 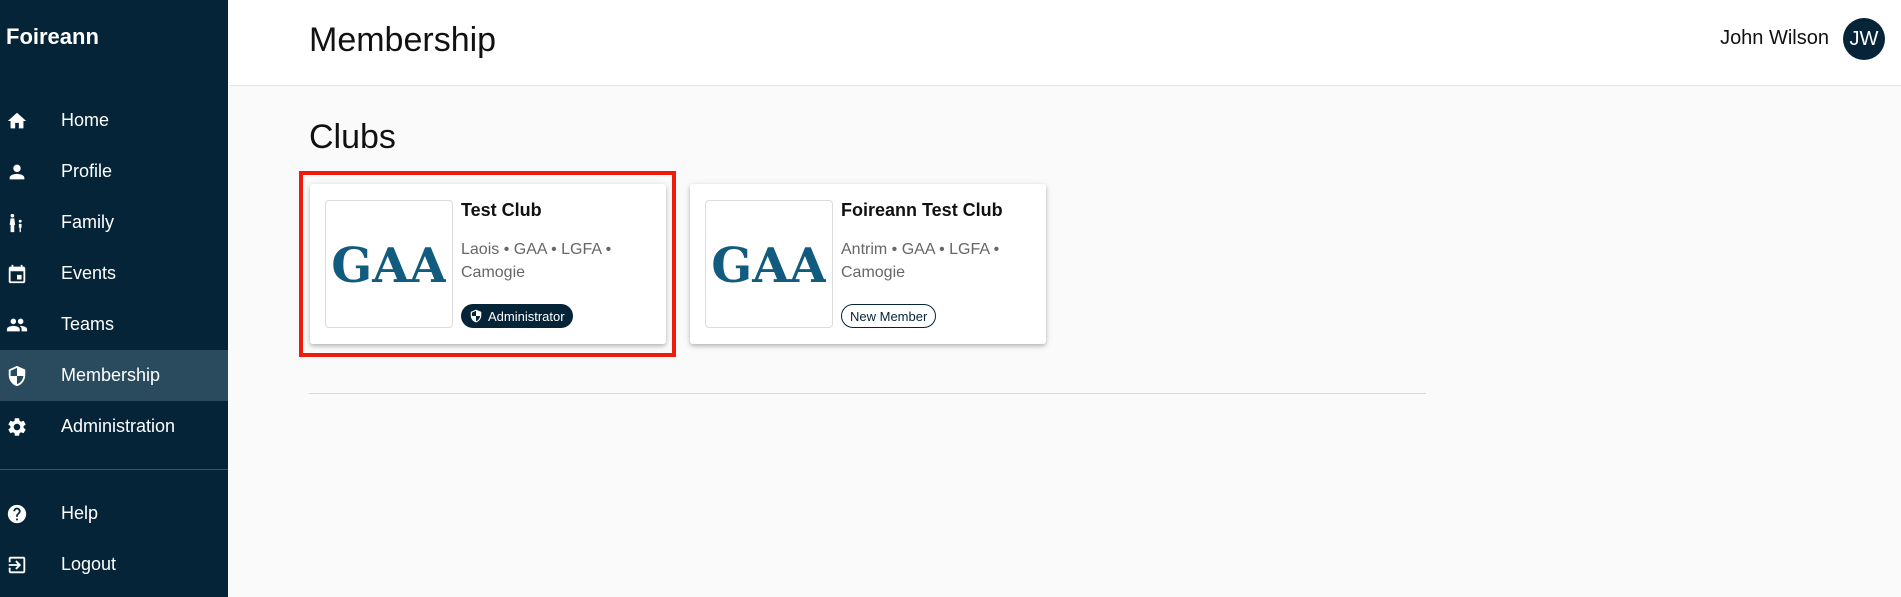 I want to click on calendar-icon, so click(x=17, y=274).